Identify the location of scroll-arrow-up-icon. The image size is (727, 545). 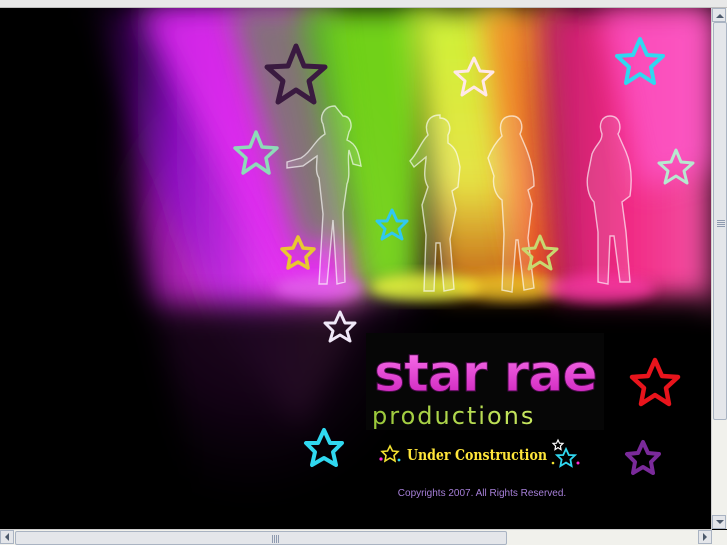
(719, 15).